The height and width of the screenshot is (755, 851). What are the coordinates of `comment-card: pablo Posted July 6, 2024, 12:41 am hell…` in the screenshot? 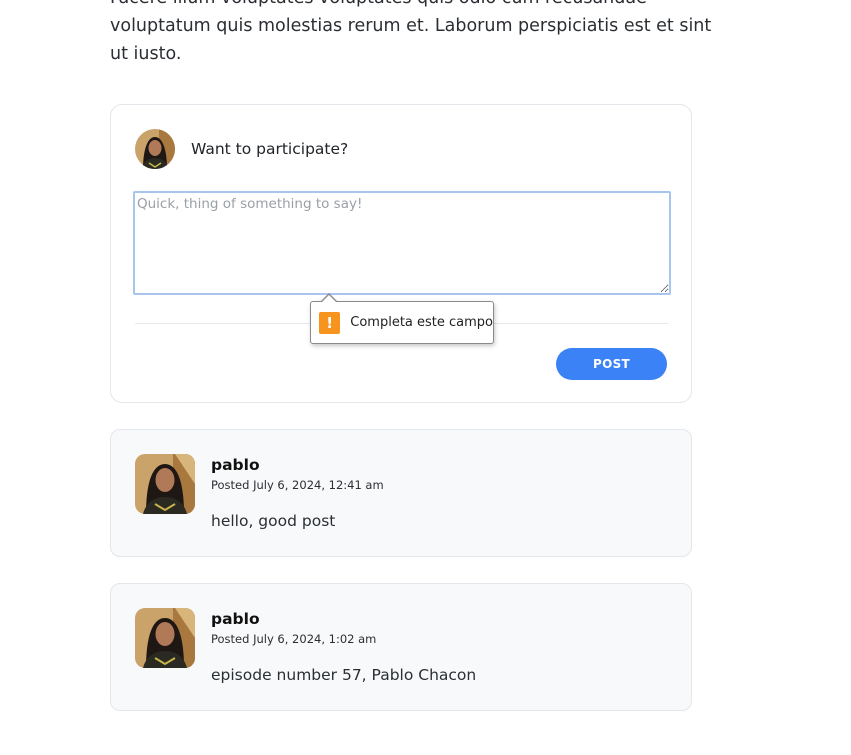 It's located at (401, 493).